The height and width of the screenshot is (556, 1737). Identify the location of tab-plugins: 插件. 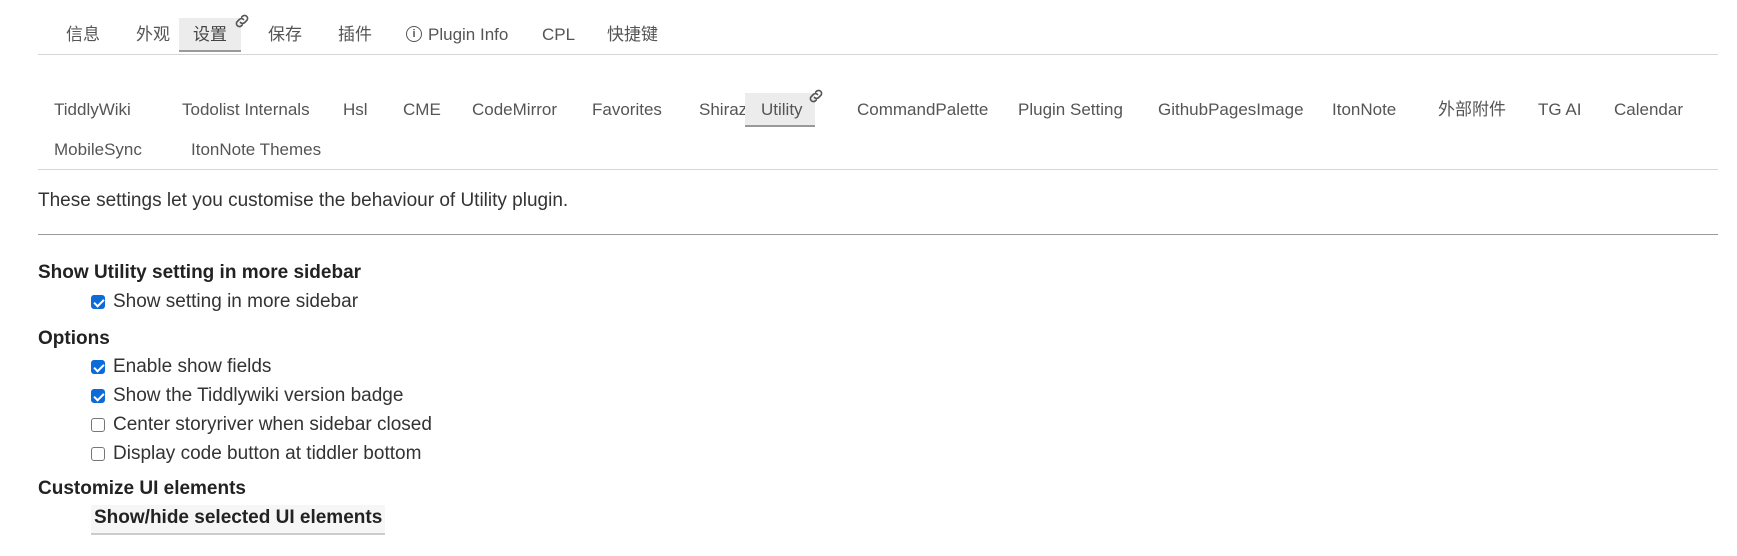
(355, 35).